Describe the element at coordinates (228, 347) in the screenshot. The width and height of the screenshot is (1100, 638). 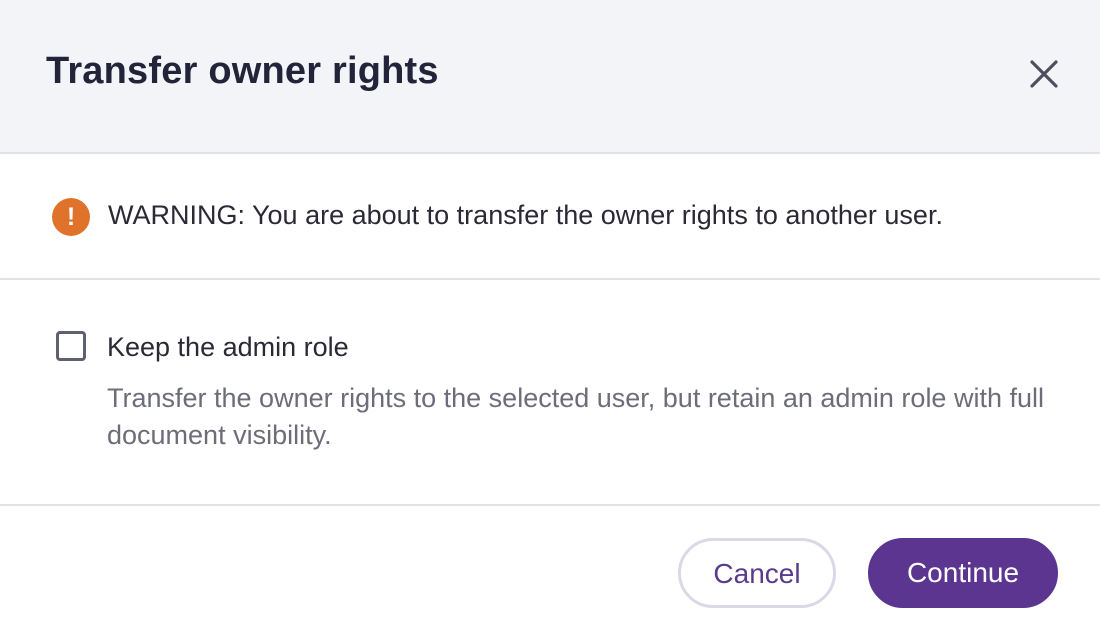
I see `keep-admin-label: Keep the admin role` at that location.